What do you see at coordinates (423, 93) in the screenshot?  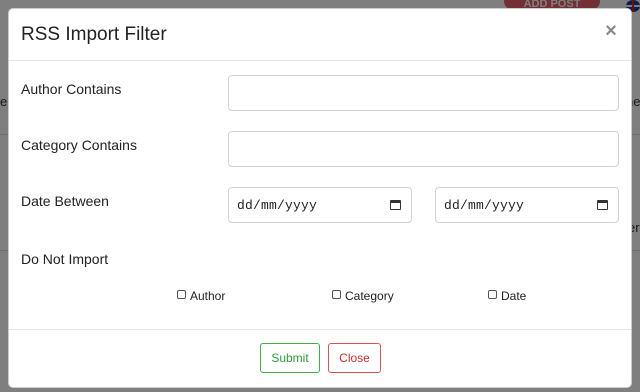 I see `author-contains-input` at bounding box center [423, 93].